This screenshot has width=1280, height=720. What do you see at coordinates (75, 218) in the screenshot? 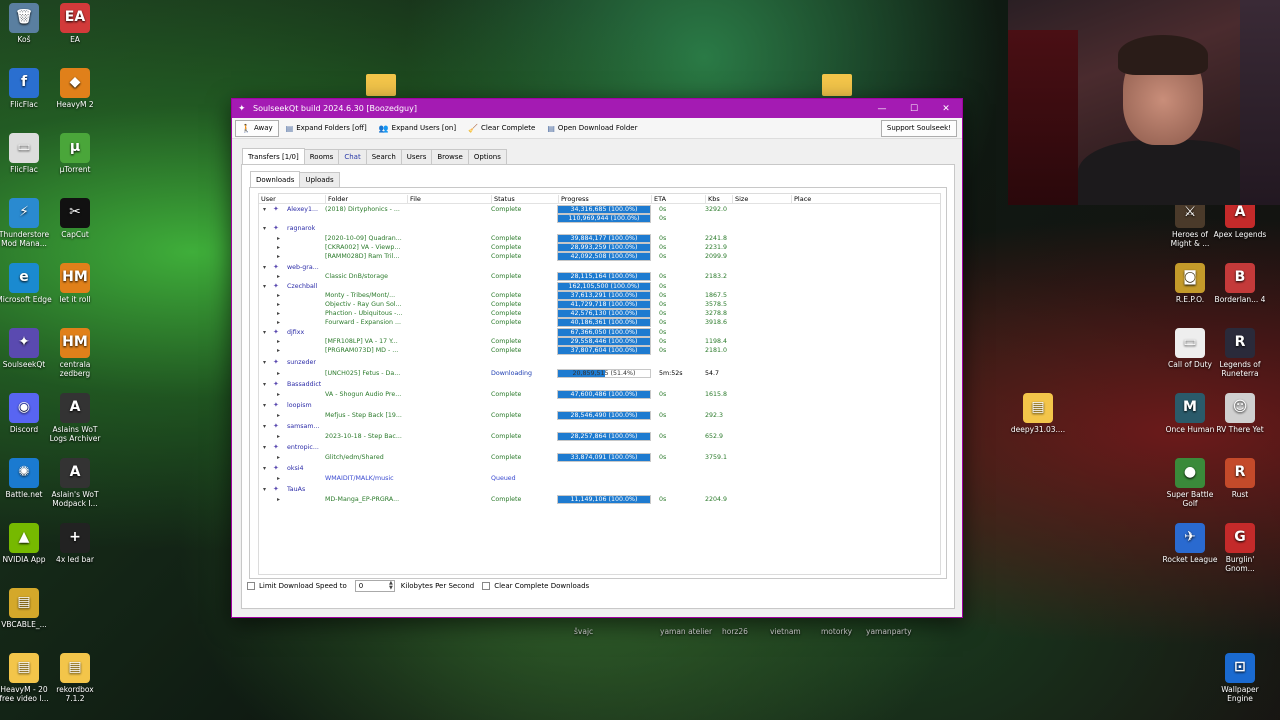
I see `desktop-left-icon-7: ✂ CapCut` at bounding box center [75, 218].